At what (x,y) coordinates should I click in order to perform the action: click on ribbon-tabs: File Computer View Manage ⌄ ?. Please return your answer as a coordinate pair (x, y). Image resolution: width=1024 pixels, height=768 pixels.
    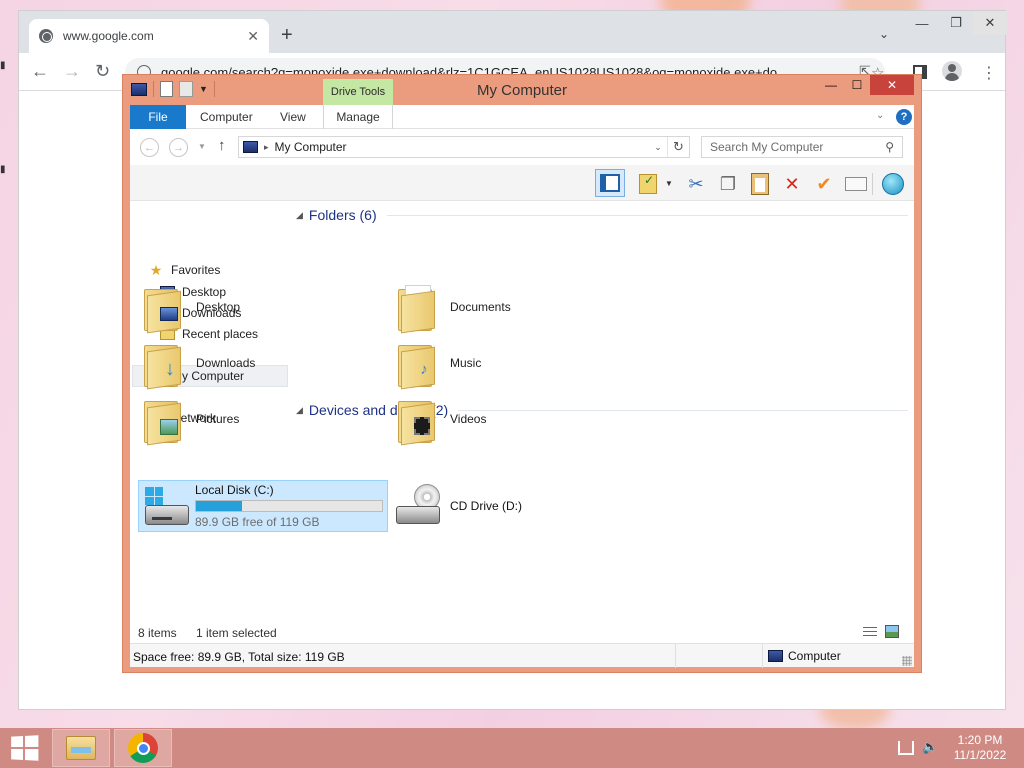
    Looking at the image, I should click on (522, 117).